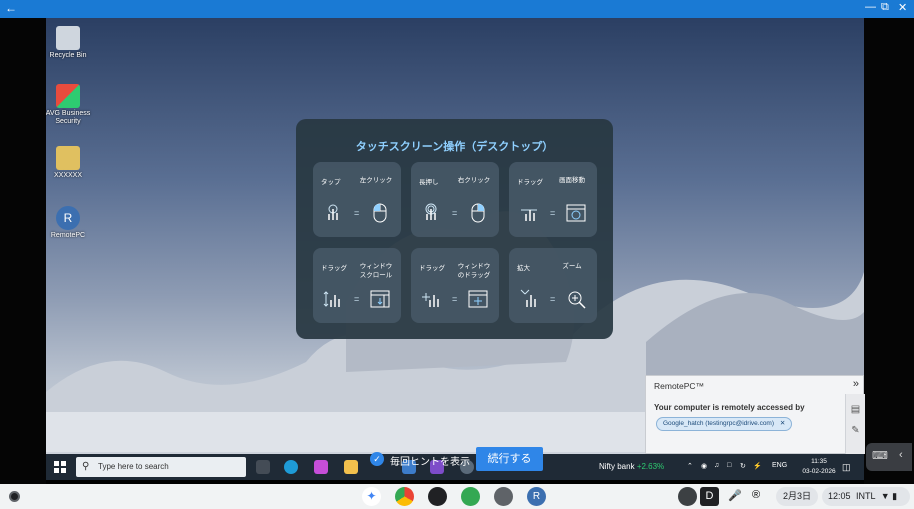 Image resolution: width=914 pixels, height=509 pixels. What do you see at coordinates (729, 407) in the screenshot?
I see `popup-message: Your computer is remotely accessed by` at bounding box center [729, 407].